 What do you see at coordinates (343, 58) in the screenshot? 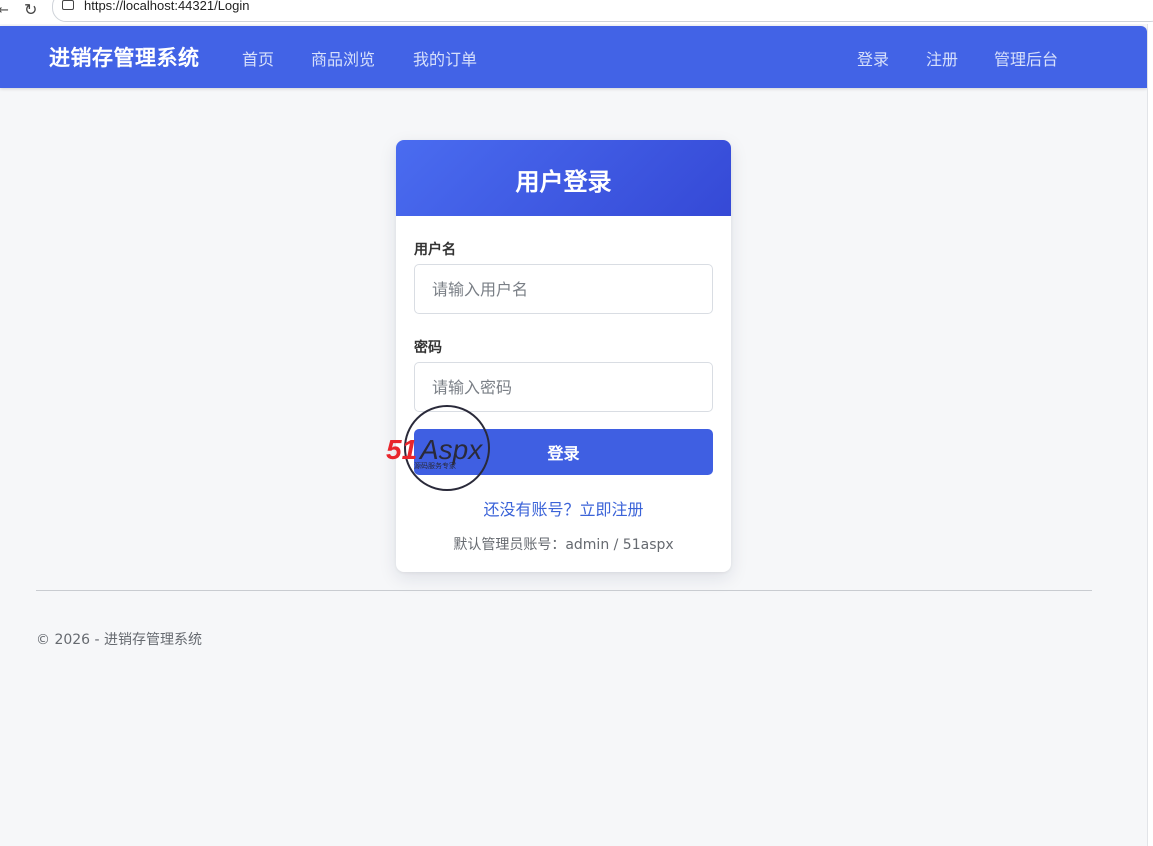
I see `nav-link-products: 商品浏览` at bounding box center [343, 58].